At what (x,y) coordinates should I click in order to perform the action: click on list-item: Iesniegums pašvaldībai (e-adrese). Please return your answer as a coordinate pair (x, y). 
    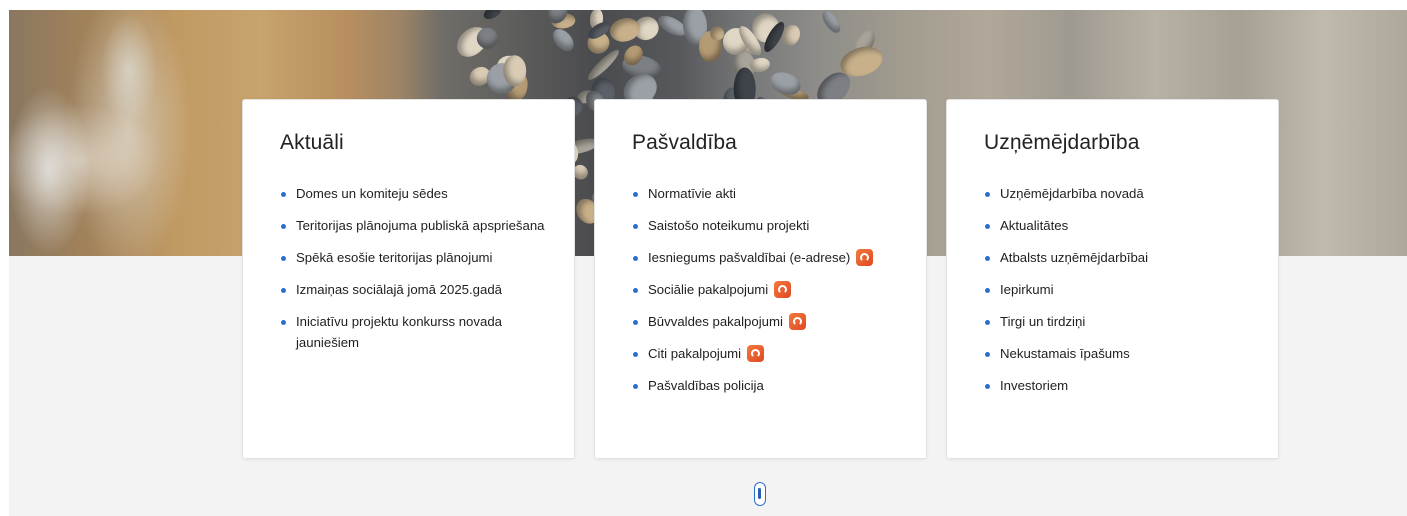
    Looking at the image, I should click on (769, 257).